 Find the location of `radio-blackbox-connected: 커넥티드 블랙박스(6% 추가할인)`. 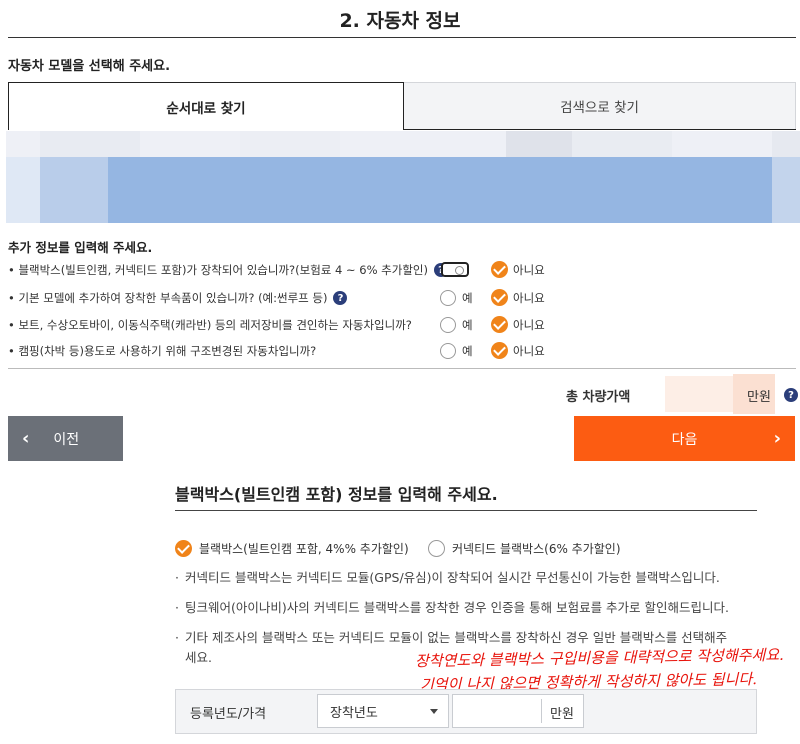

radio-blackbox-connected: 커넥티드 블랙박스(6% 추가할인) is located at coordinates (524, 548).